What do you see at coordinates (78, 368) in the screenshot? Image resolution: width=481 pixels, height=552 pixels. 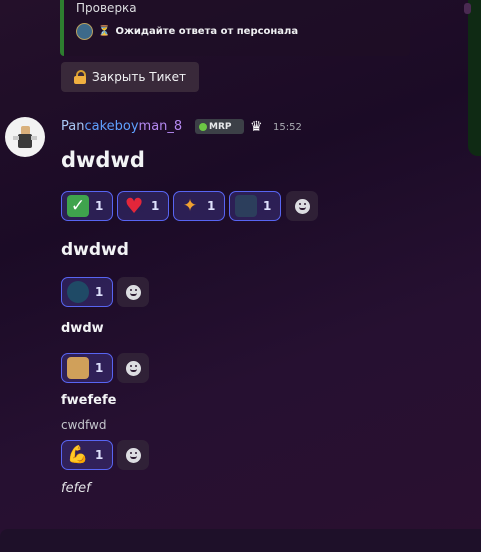 I see `doge-icon` at bounding box center [78, 368].